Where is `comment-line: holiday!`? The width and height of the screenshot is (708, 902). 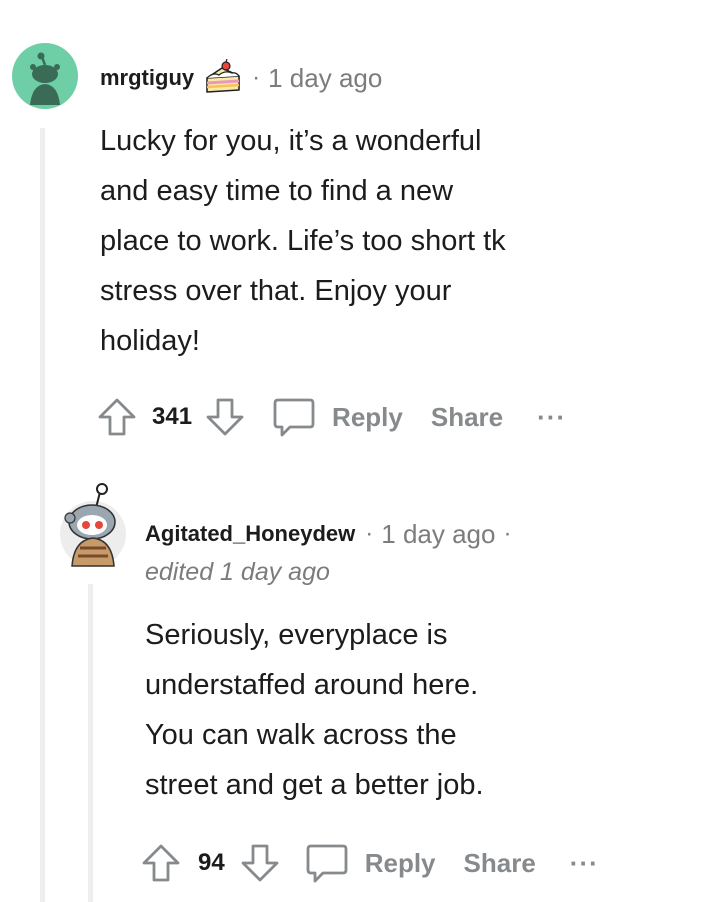
comment-line: holiday! is located at coordinates (150, 341).